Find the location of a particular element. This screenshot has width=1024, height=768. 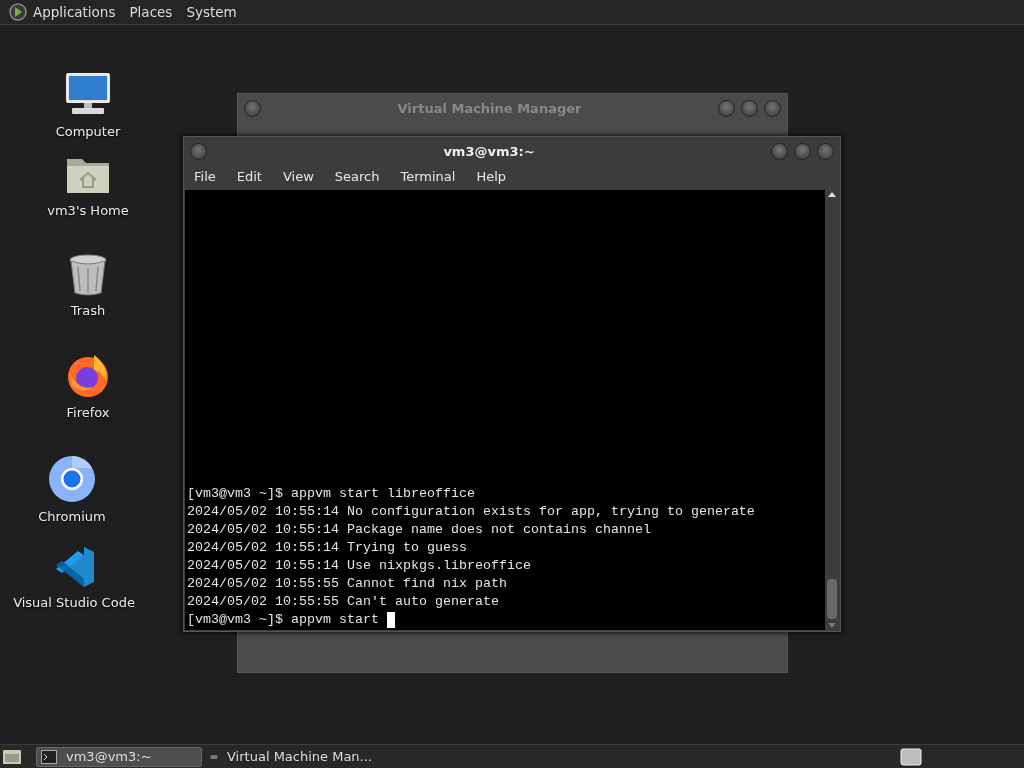

desktop-icon-label: vm3's Home is located at coordinates (88, 210).